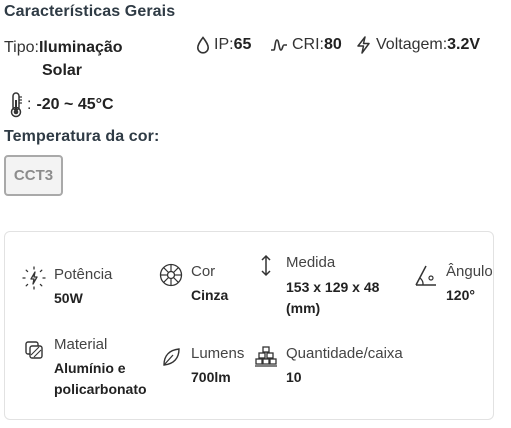 Image resolution: width=511 pixels, height=428 pixels. Describe the element at coordinates (82, 136) in the screenshot. I see `color-temp-title: Temperatura da cor:` at that location.